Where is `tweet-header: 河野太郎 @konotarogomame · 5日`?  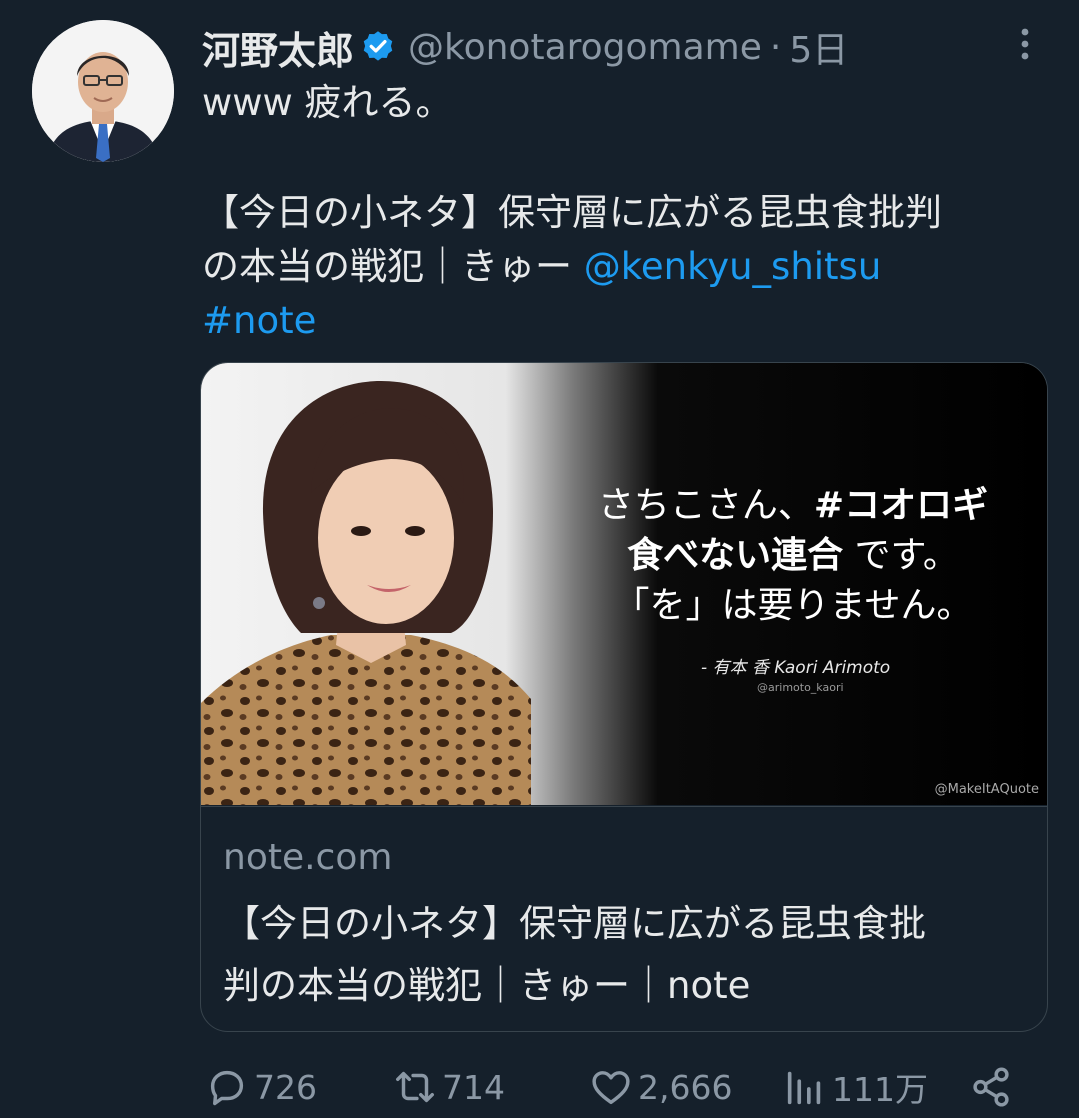 tweet-header: 河野太郎 @konotarogomame · 5日 is located at coordinates (525, 47).